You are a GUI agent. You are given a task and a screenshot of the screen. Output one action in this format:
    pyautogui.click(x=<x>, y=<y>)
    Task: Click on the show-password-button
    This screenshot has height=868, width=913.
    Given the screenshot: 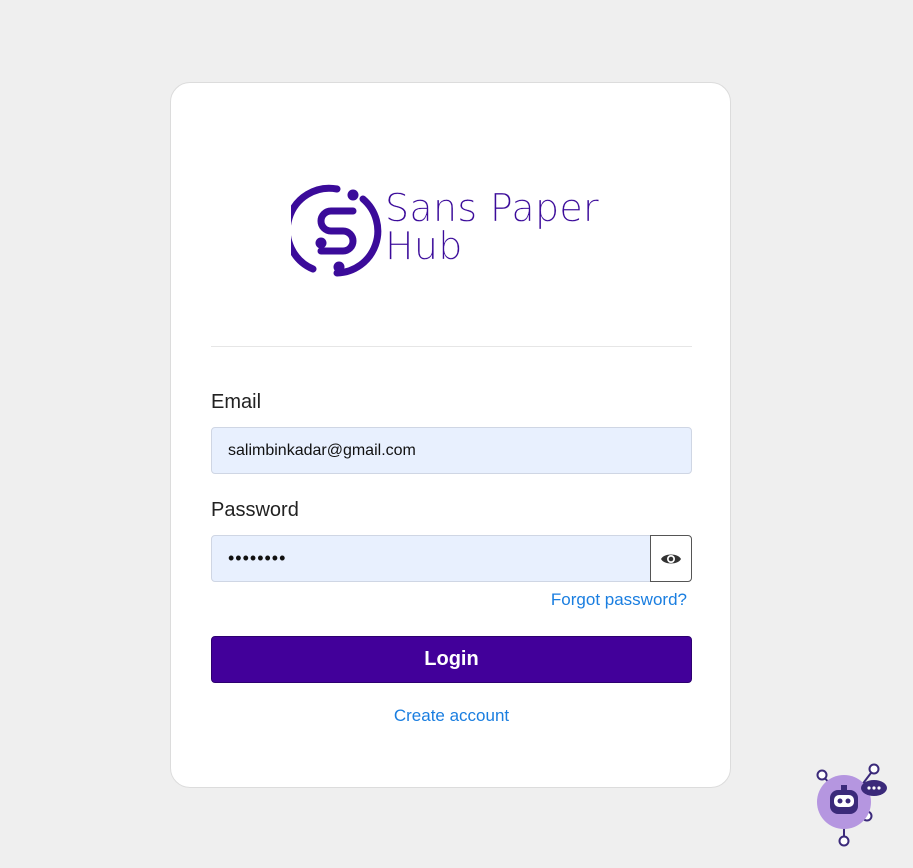 What is the action you would take?
    pyautogui.click(x=671, y=558)
    